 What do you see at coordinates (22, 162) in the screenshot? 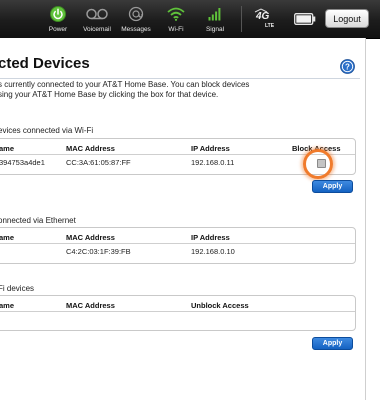
I see `device-name: 394753a4de1` at bounding box center [22, 162].